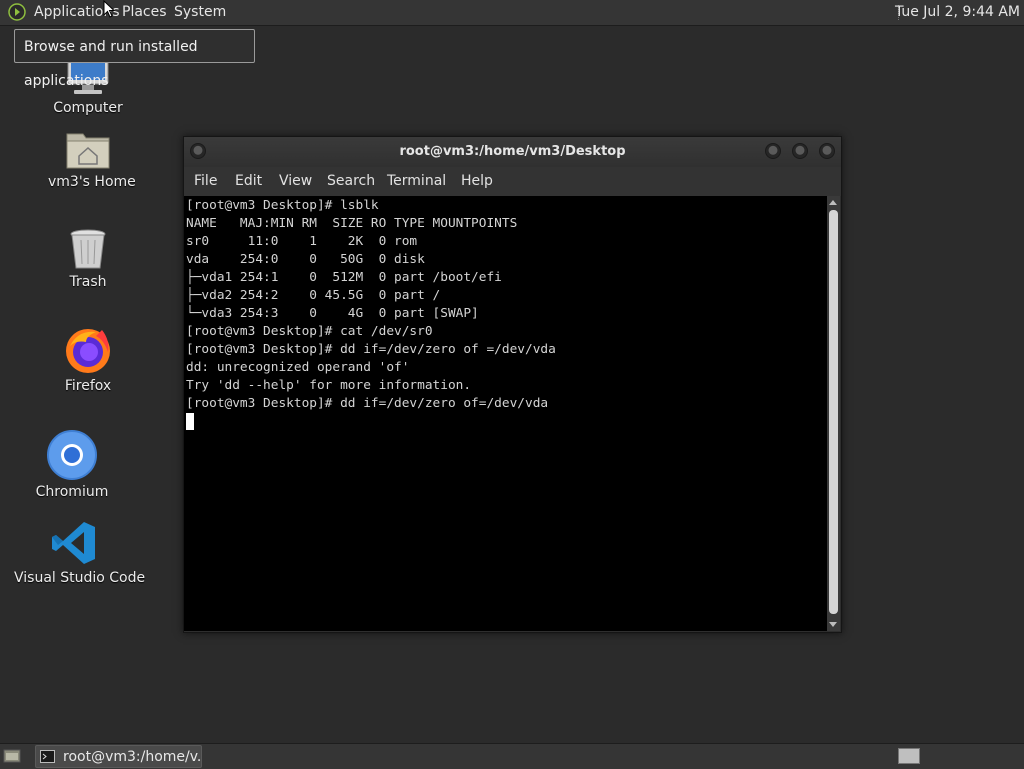 Image resolution: width=1024 pixels, height=769 pixels. I want to click on scroll-thumb, so click(833, 412).